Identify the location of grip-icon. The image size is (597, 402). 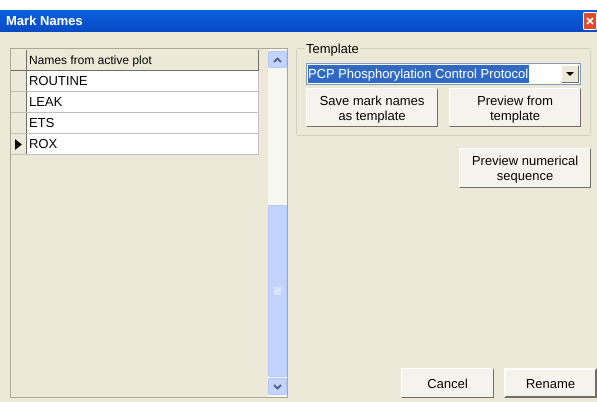
(277, 291).